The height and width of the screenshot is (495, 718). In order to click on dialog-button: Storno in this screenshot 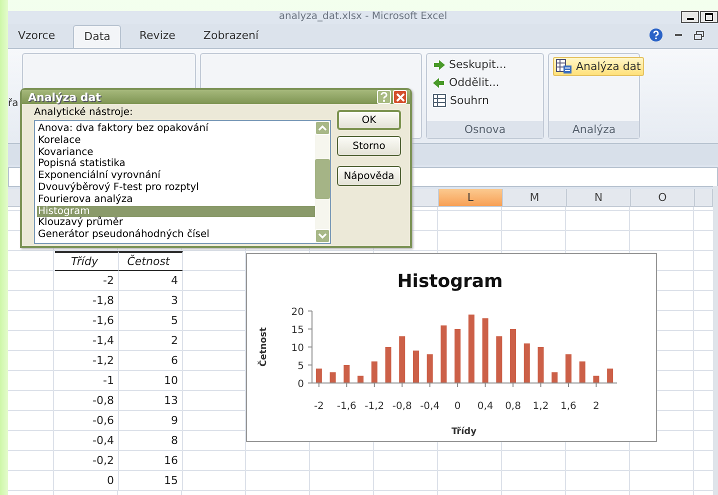, I will do `click(369, 146)`.